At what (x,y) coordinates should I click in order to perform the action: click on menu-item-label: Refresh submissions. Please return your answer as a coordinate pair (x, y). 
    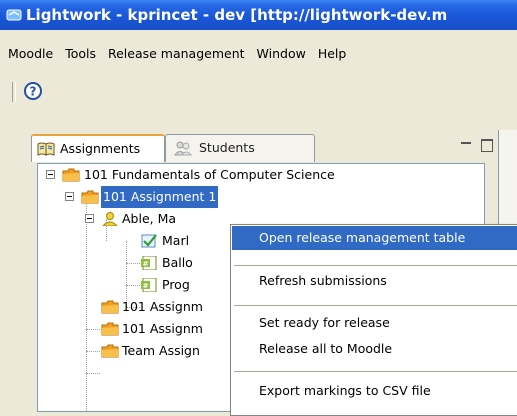
    Looking at the image, I should click on (323, 280).